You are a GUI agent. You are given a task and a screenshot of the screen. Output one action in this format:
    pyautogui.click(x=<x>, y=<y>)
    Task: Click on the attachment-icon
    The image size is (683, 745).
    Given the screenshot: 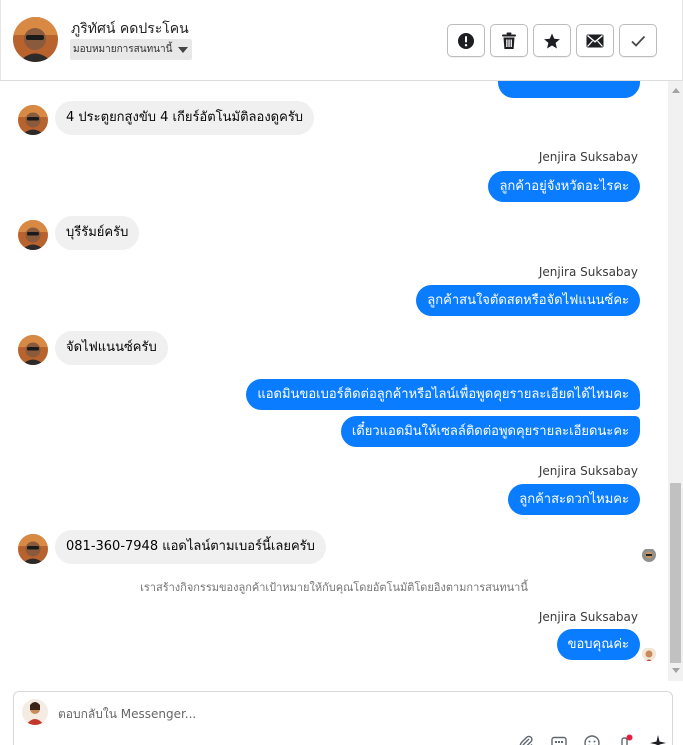 What is the action you would take?
    pyautogui.click(x=527, y=739)
    